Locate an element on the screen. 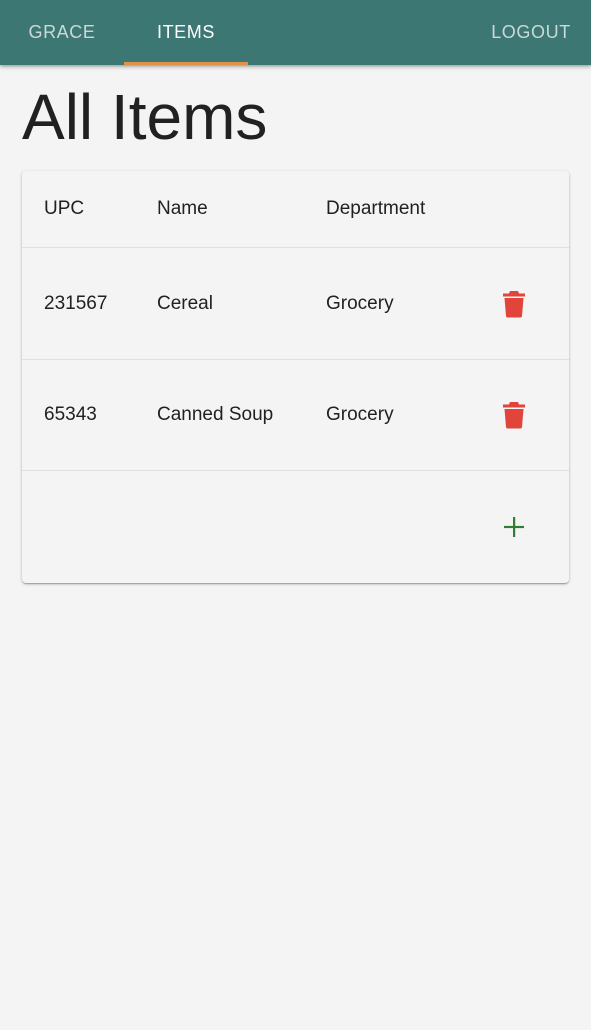 This screenshot has width=591, height=1030. tab-grace: GRACE is located at coordinates (62, 32).